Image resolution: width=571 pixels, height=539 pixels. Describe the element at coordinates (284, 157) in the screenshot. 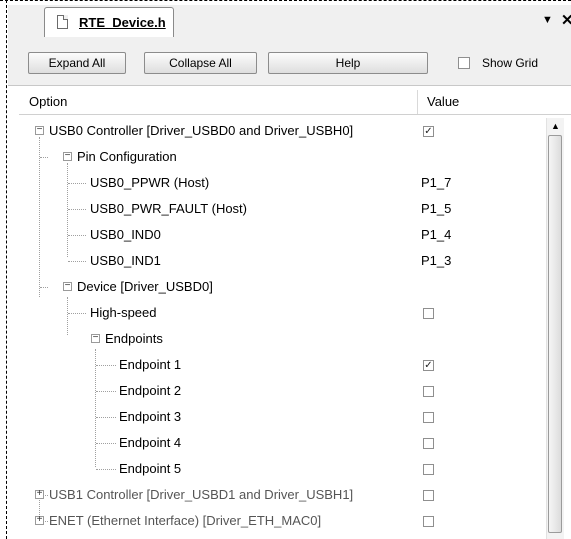

I see `tree-row-pin-config: − Pin Configuration` at that location.